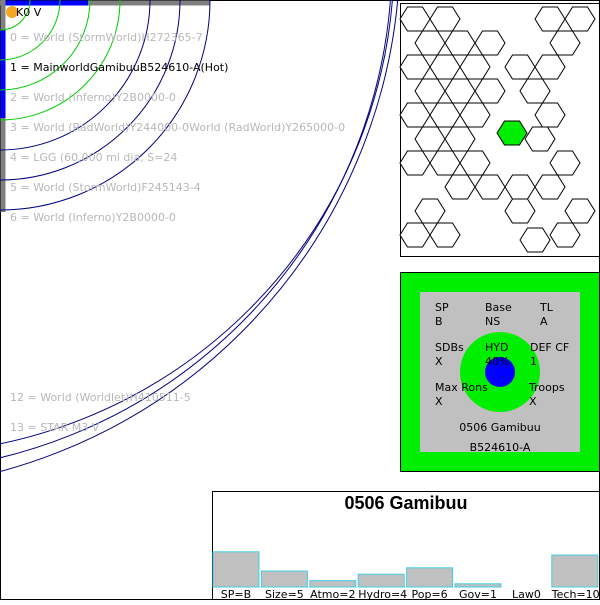 The height and width of the screenshot is (605, 600). What do you see at coordinates (442, 307) in the screenshot?
I see `starport-label: SP` at bounding box center [442, 307].